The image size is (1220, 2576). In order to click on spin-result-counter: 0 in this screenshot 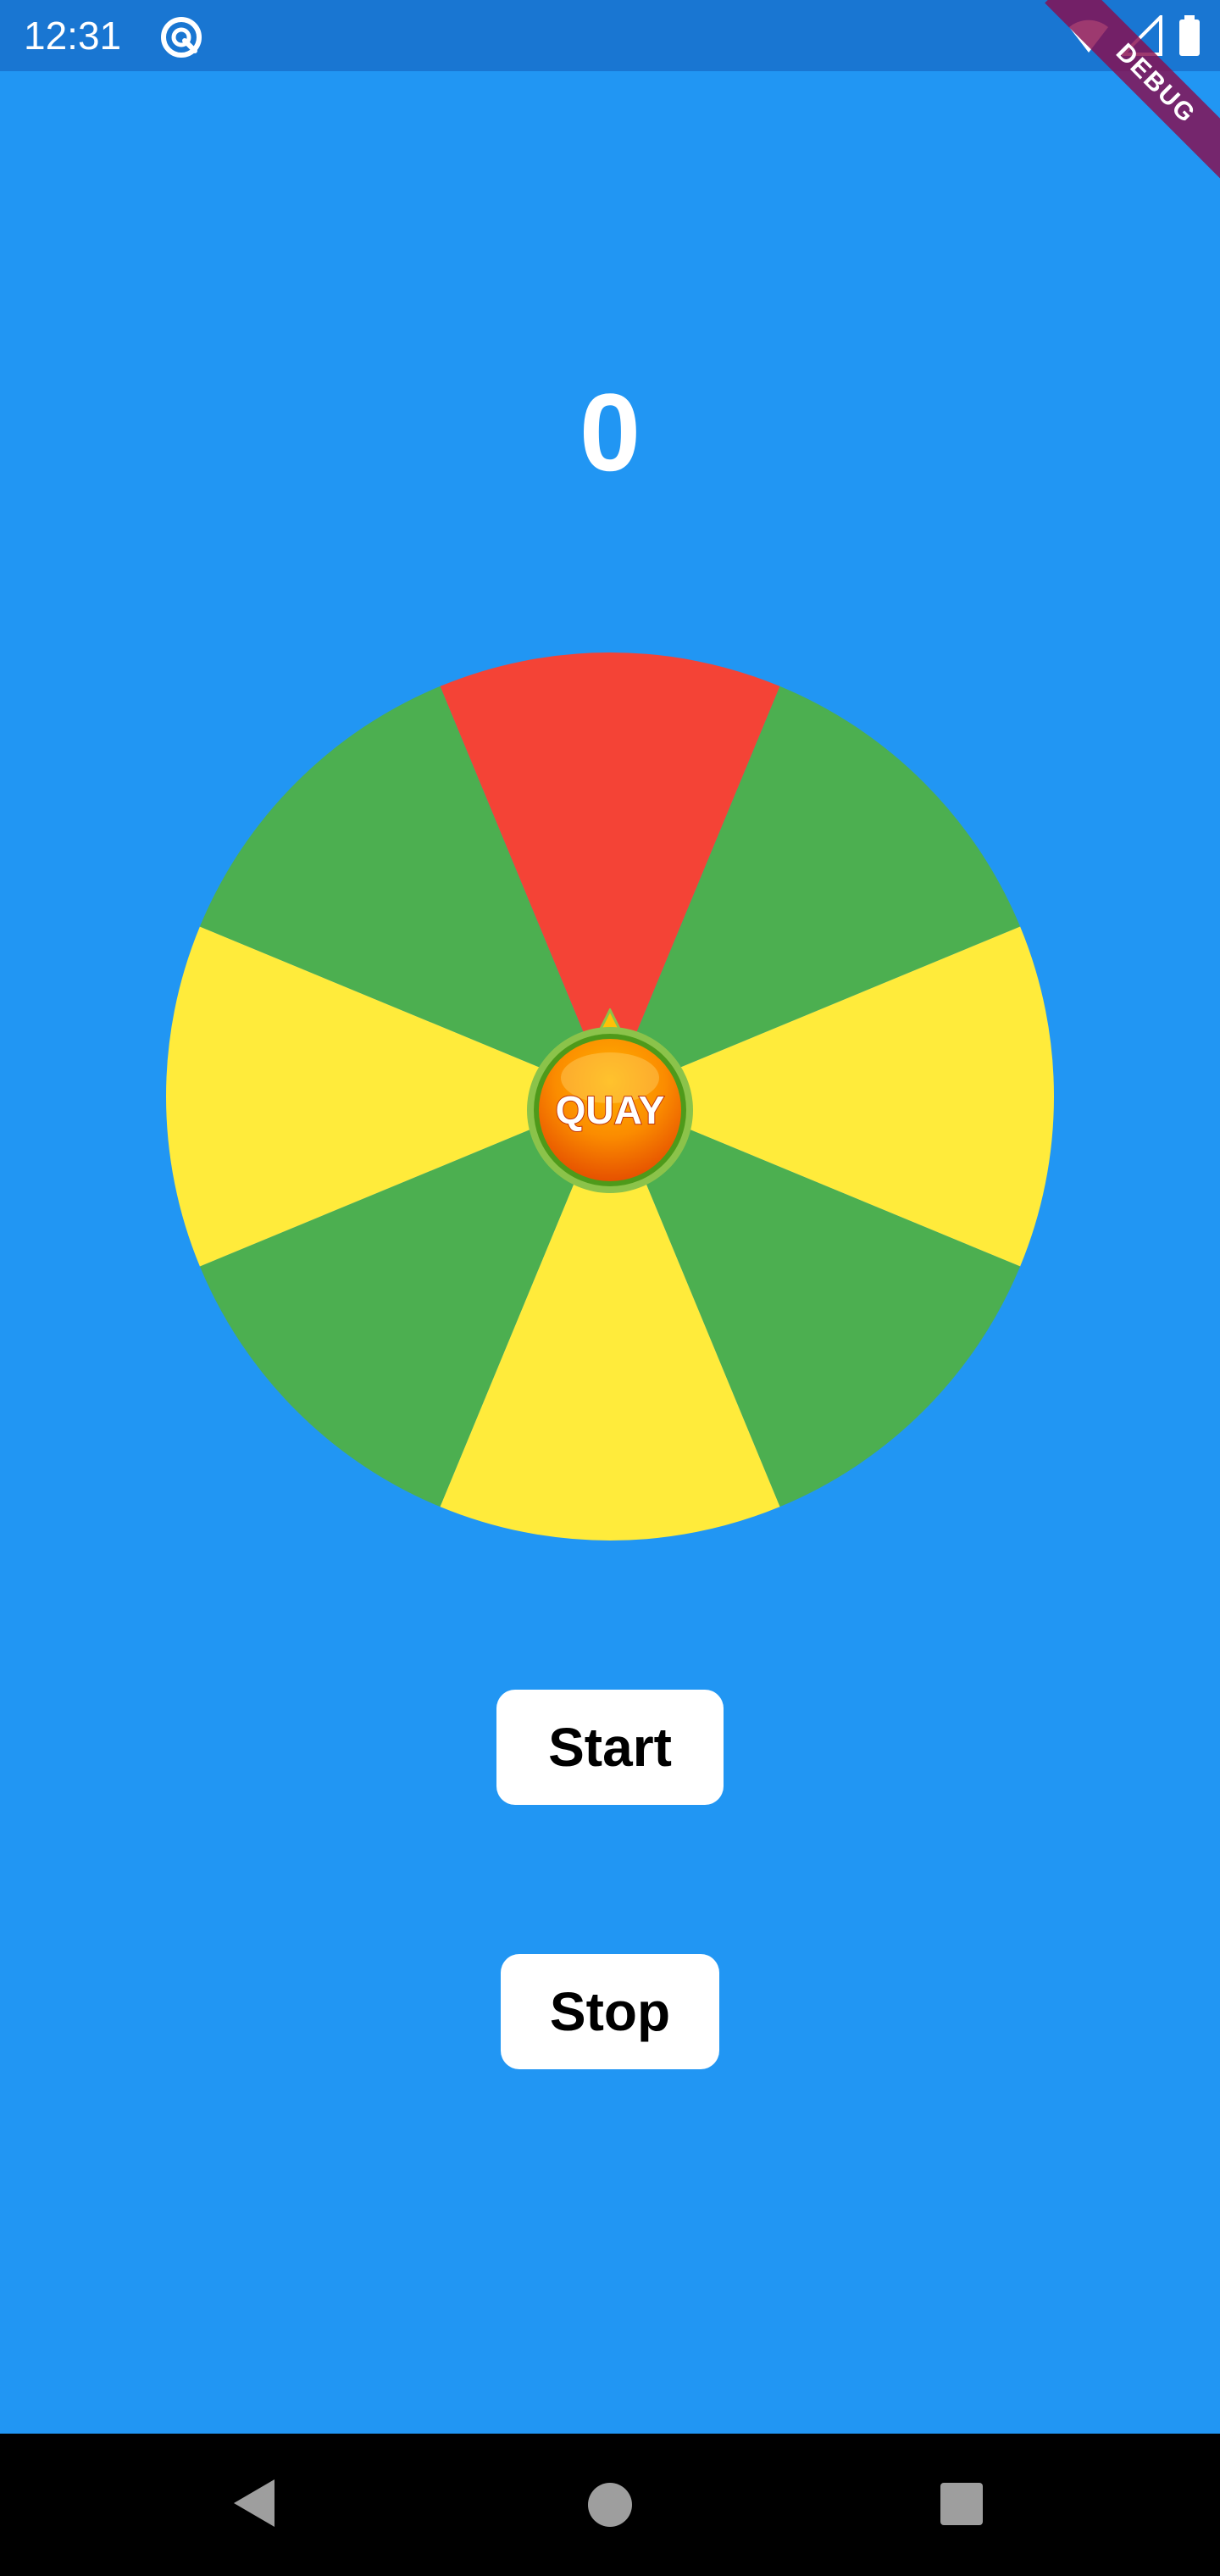, I will do `click(610, 432)`.